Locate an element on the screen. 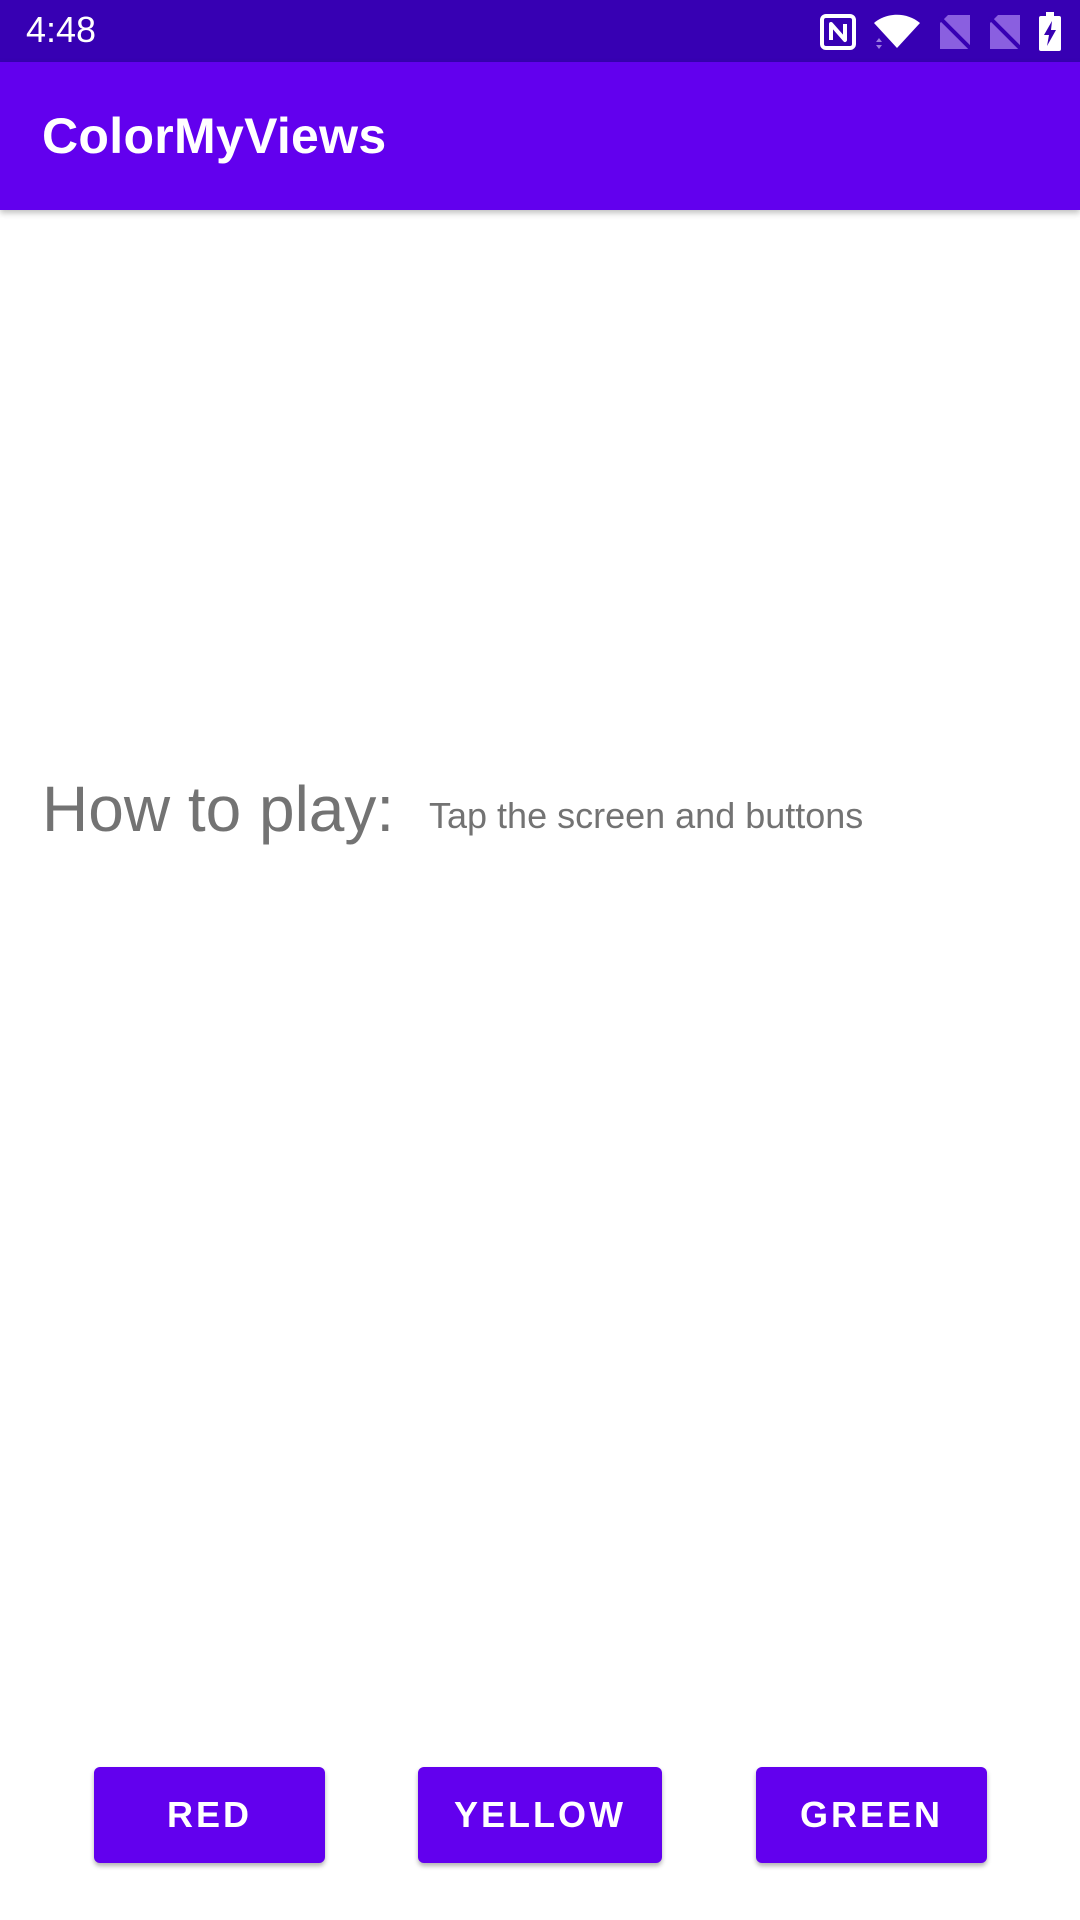 This screenshot has width=1080, height=1920. yellow-button: YELLOW is located at coordinates (540, 1815).